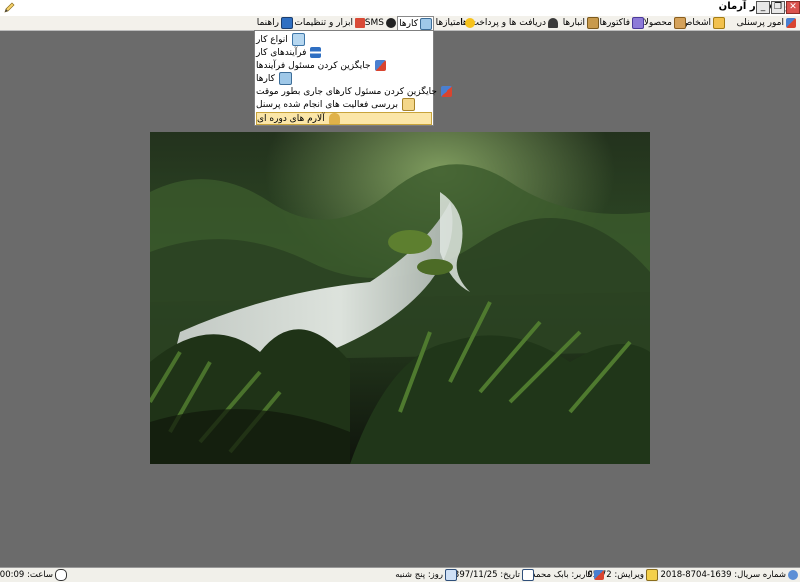  Describe the element at coordinates (638, 23) in the screenshot. I see `stack-icon` at that location.